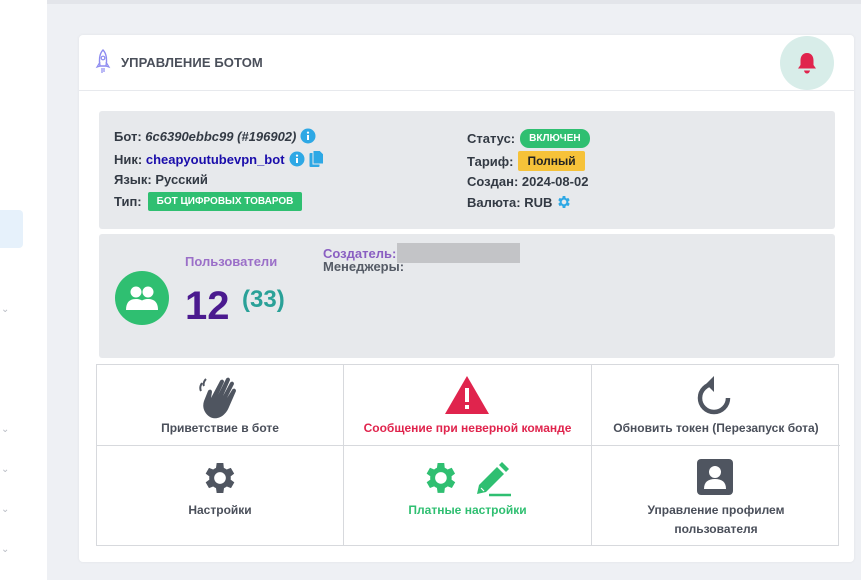  I want to click on rocket-icon, so click(103, 61).